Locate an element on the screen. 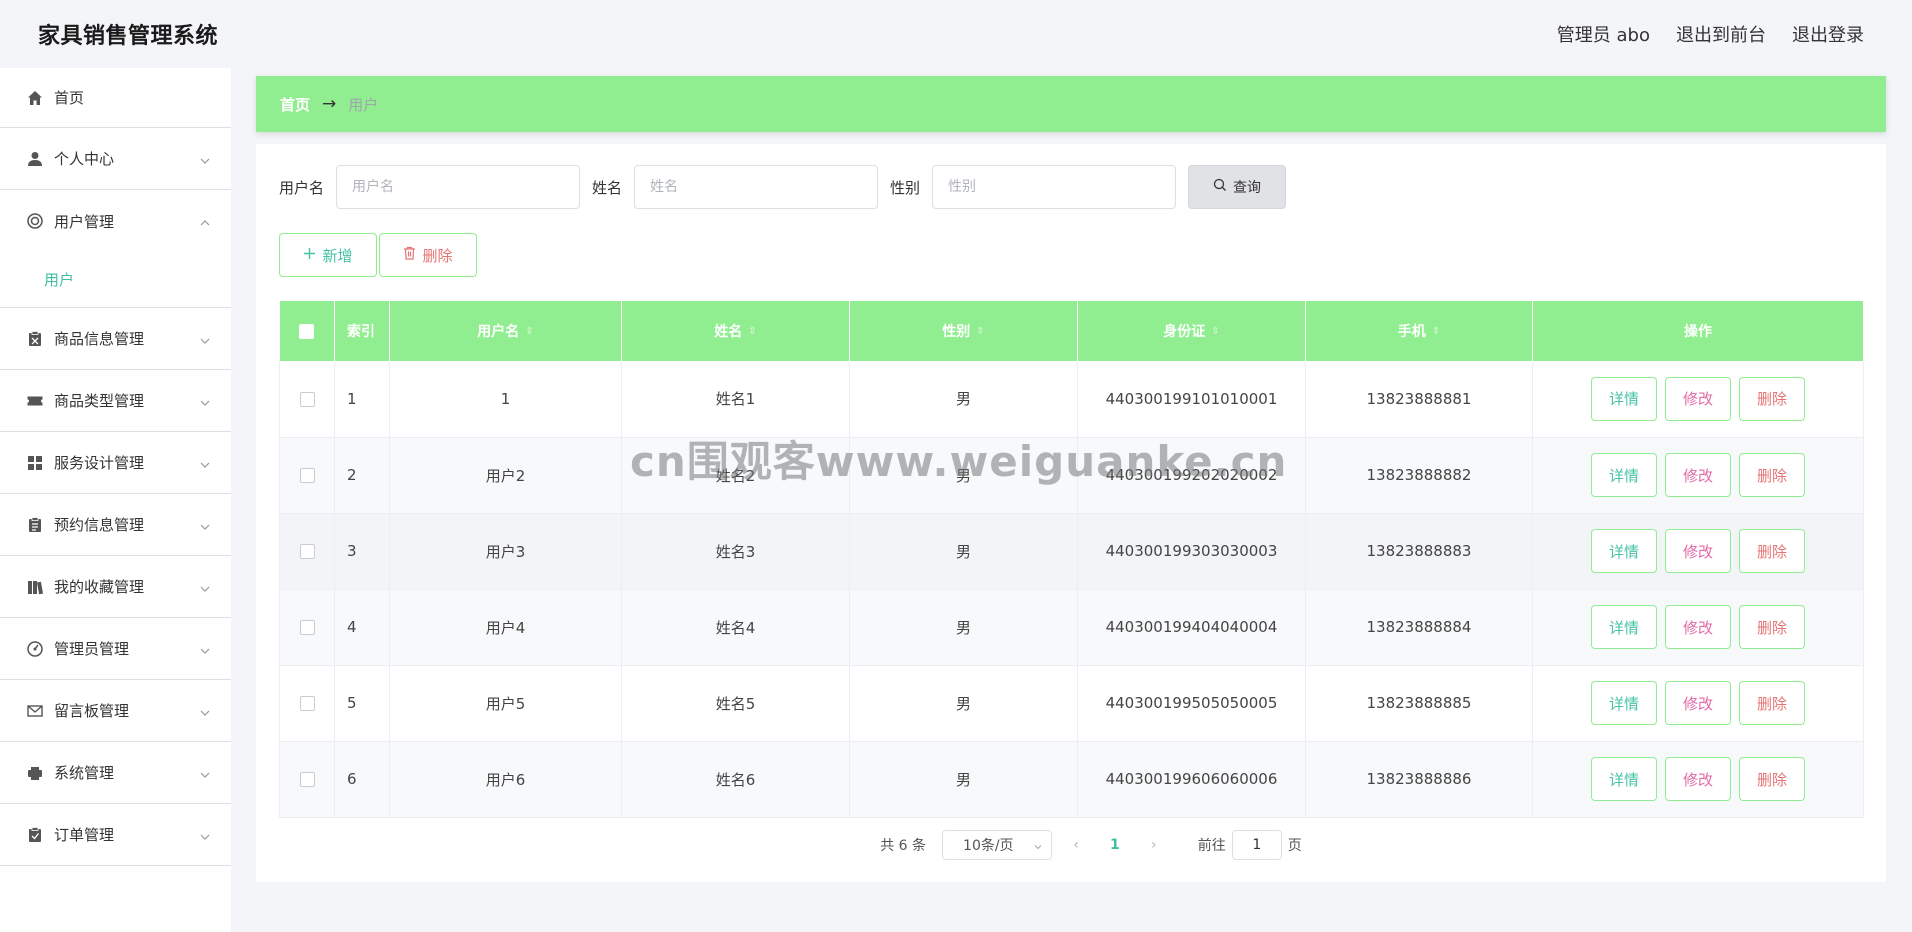  sidebar-item-reservation: 预约信息管理 is located at coordinates (115, 525).